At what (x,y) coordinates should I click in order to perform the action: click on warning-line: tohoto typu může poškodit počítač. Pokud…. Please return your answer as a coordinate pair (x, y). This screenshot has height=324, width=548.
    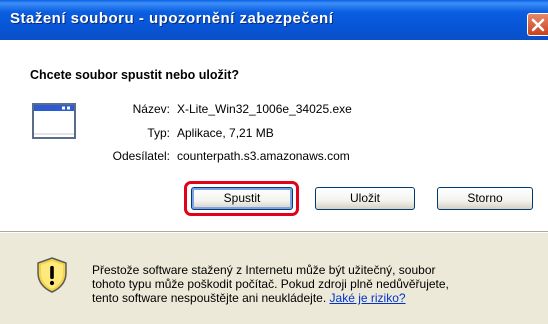
    Looking at the image, I should click on (270, 284).